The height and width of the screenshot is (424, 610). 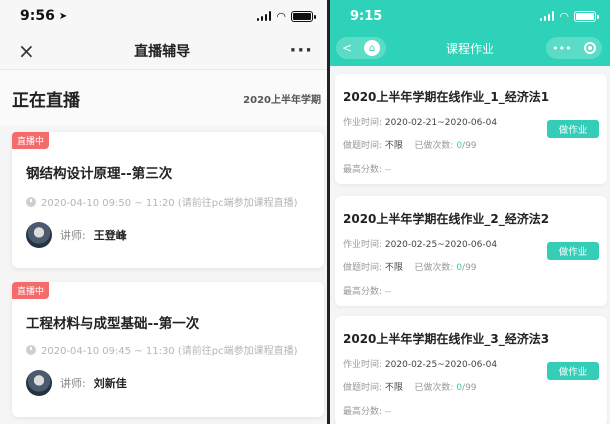 I want to click on teacher-name: 刘新佳, so click(x=110, y=383).